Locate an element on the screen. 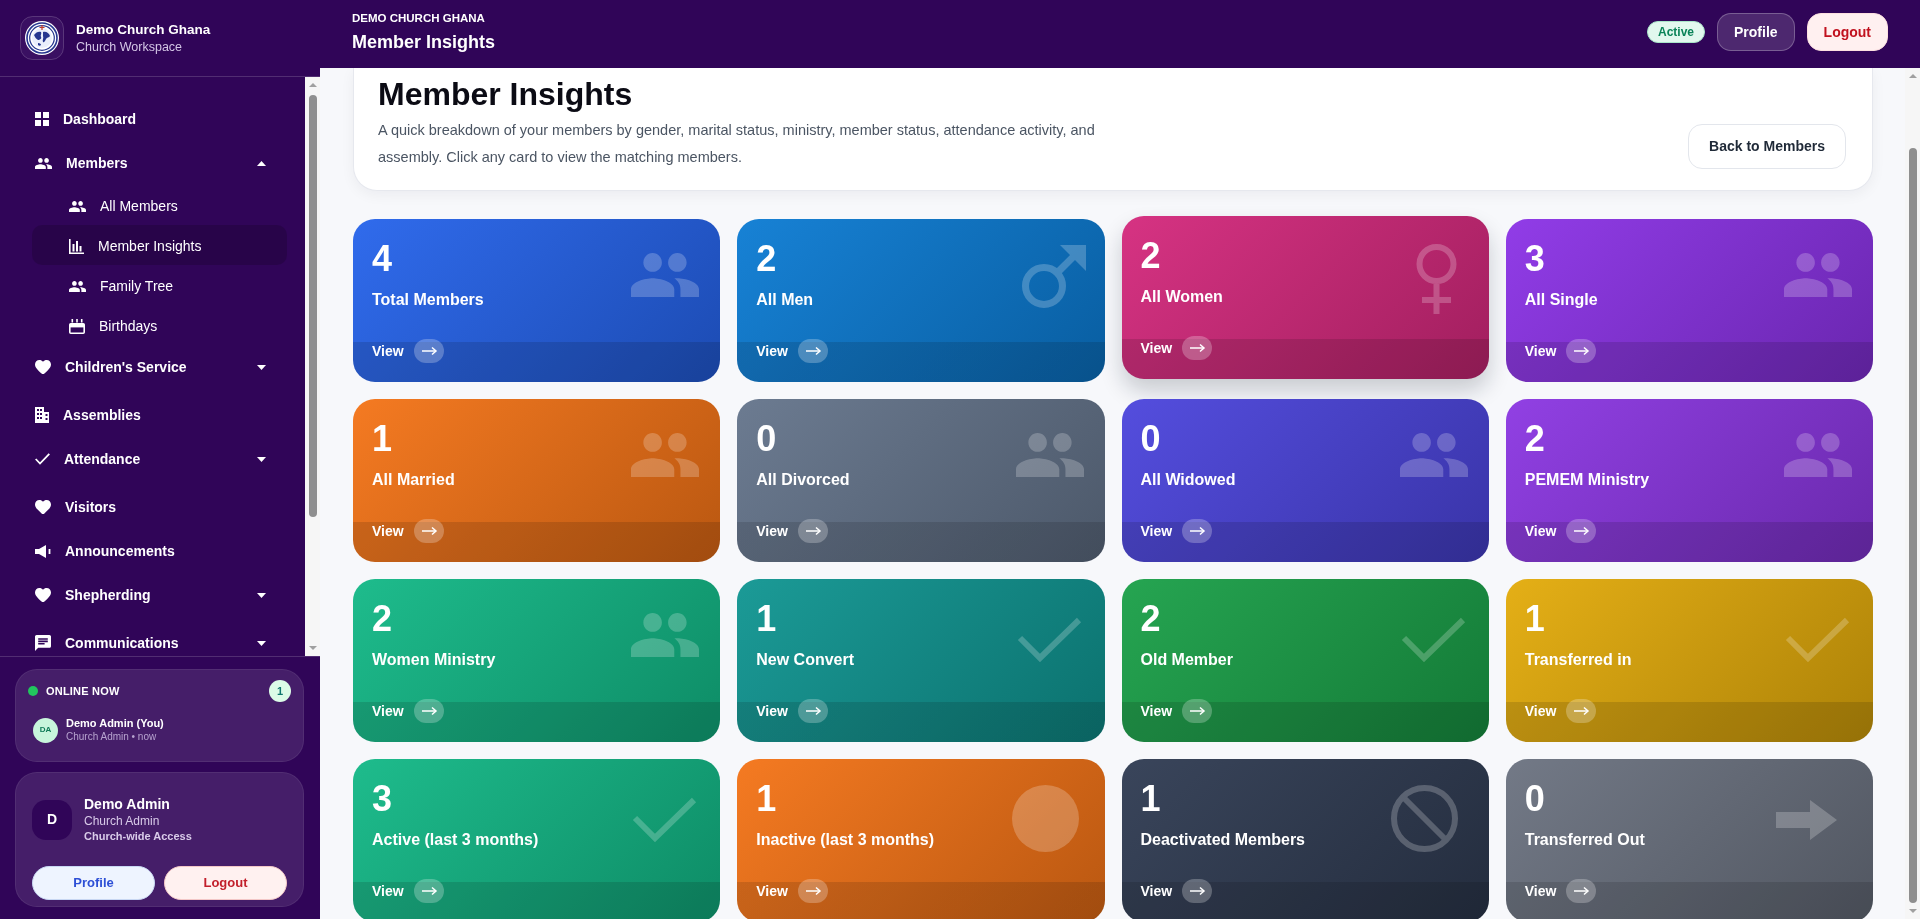 Image resolution: width=1920 pixels, height=919 pixels. sidebar-item: Shepherding is located at coordinates (159, 595).